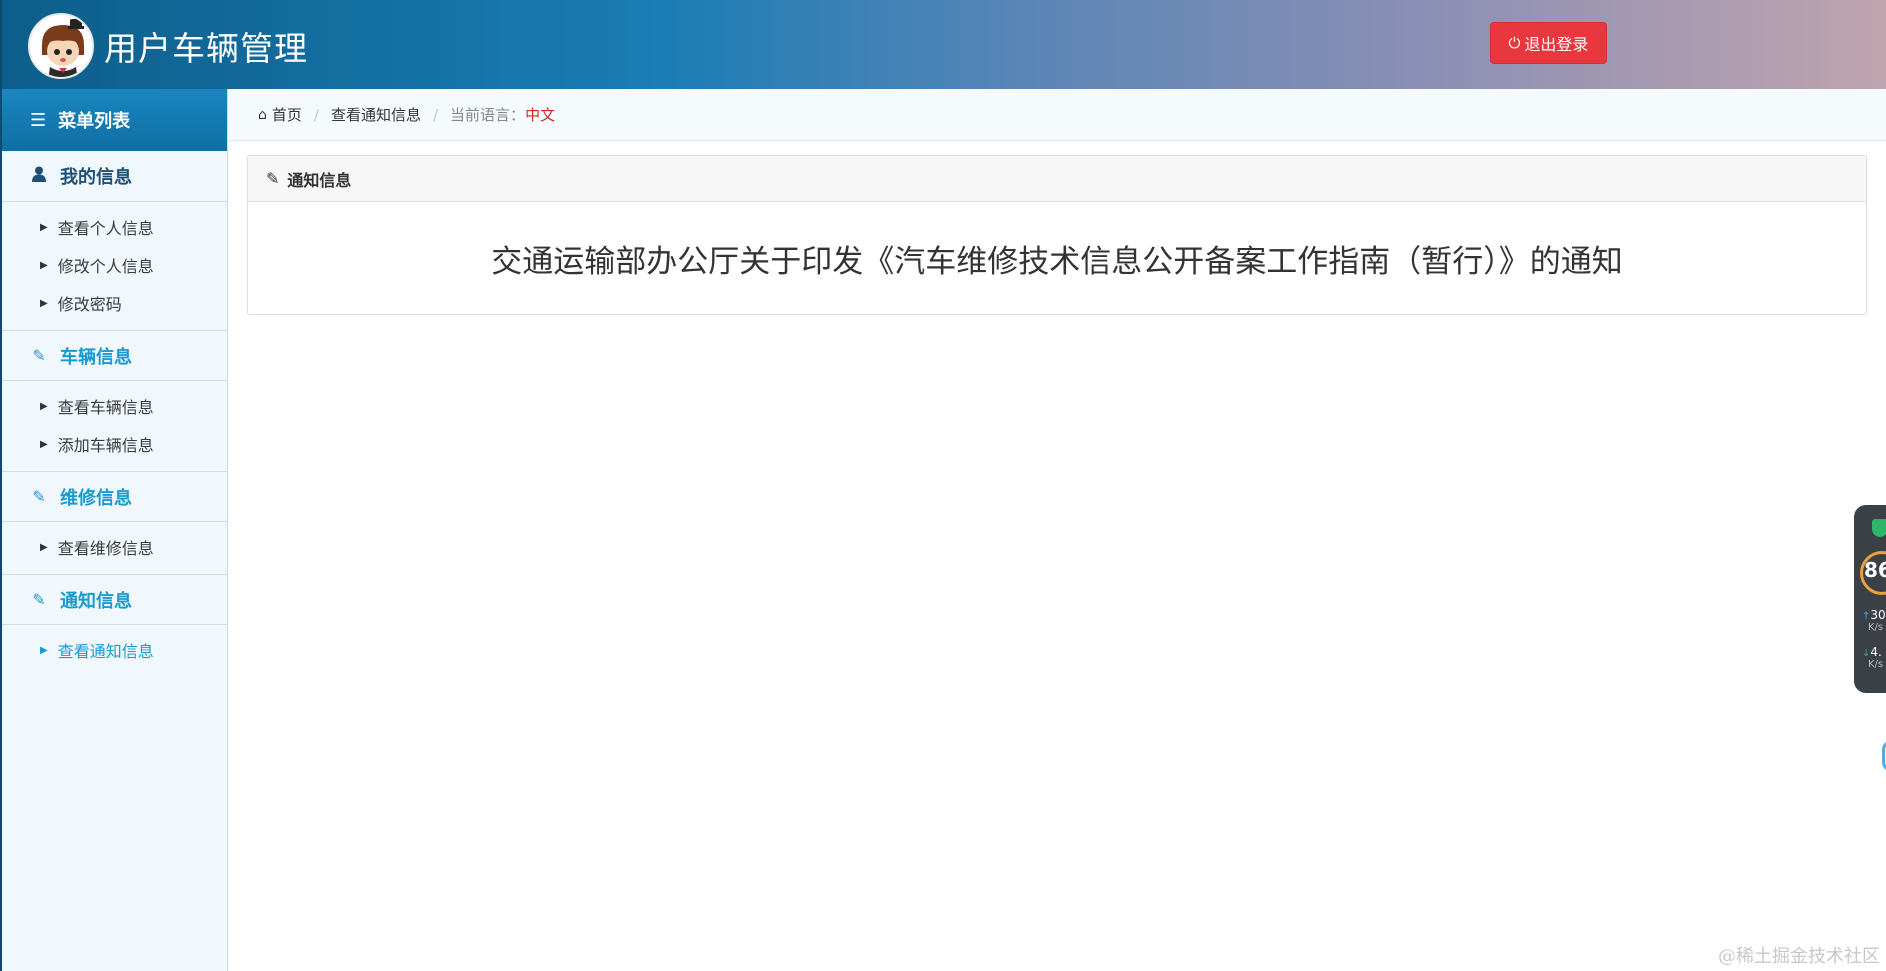 The width and height of the screenshot is (1886, 971). I want to click on logout-button: ⏻ 退出登录, so click(1548, 43).